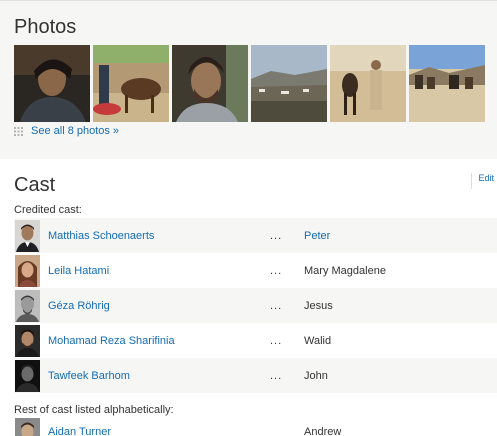 This screenshot has width=497, height=436. What do you see at coordinates (255, 305) in the screenshot?
I see `cast-row: Géza Röhrig ... Jesus` at bounding box center [255, 305].